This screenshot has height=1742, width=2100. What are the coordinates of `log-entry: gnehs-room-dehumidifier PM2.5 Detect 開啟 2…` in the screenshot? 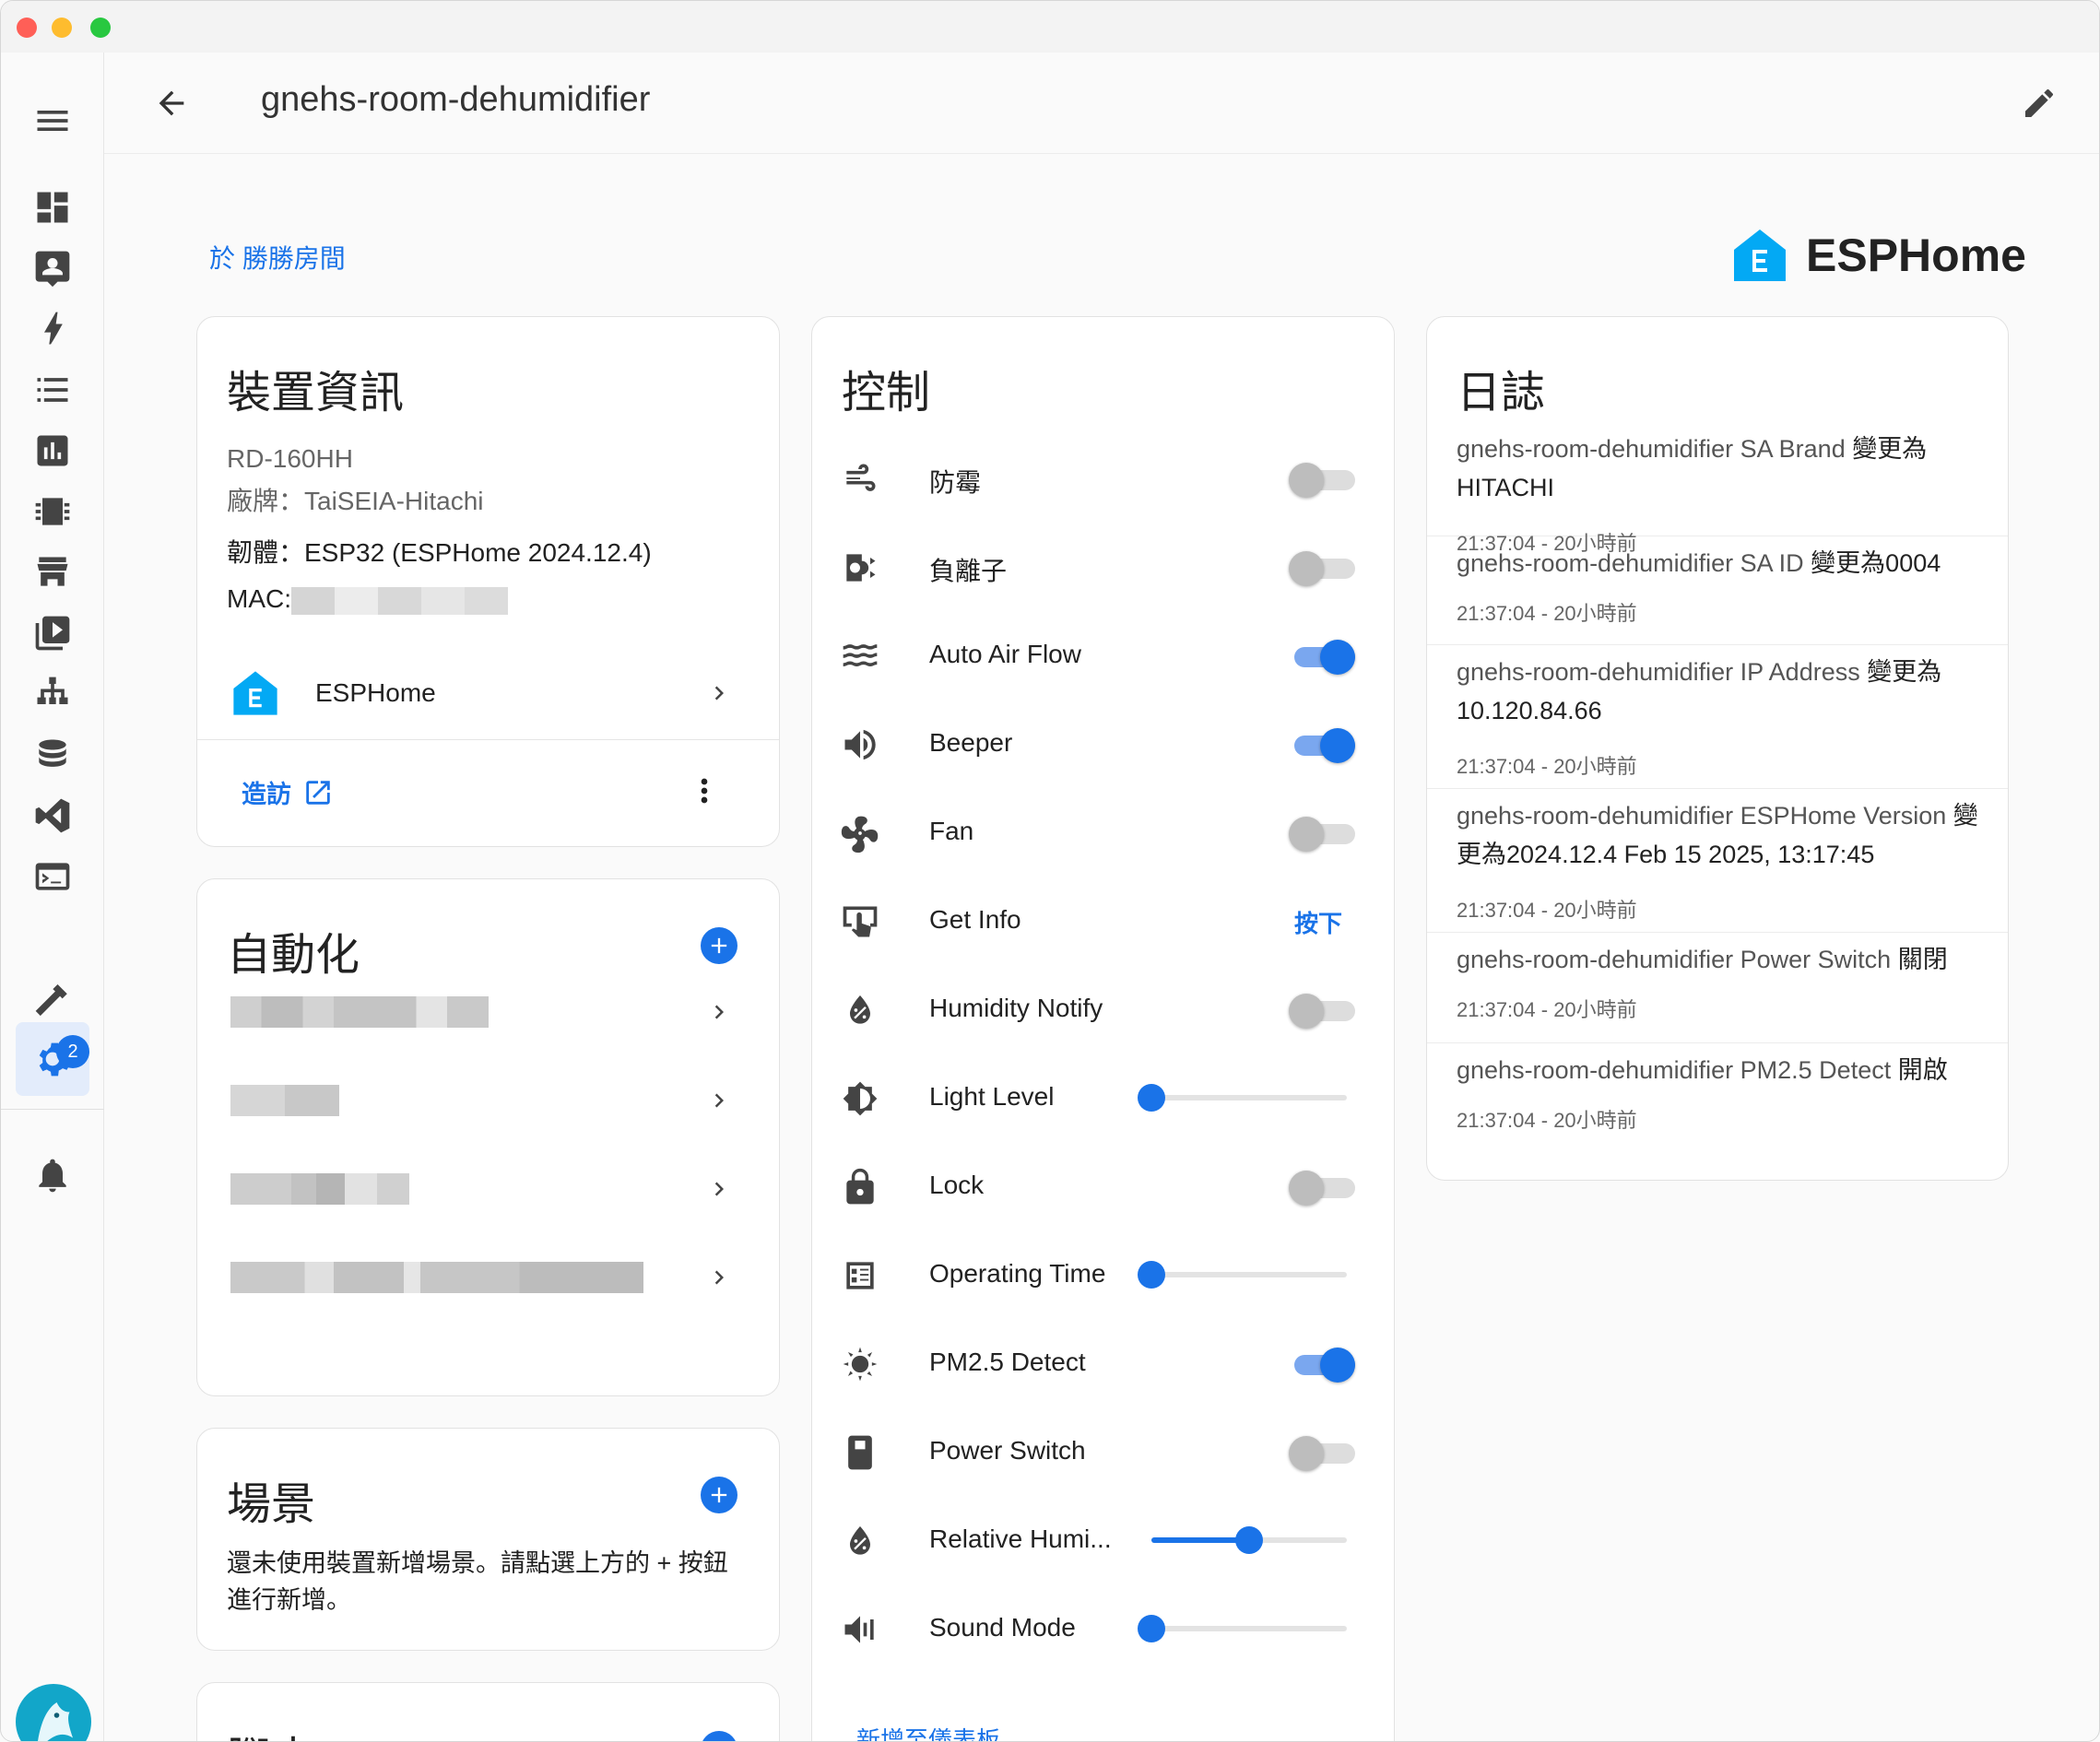 It's located at (1717, 1098).